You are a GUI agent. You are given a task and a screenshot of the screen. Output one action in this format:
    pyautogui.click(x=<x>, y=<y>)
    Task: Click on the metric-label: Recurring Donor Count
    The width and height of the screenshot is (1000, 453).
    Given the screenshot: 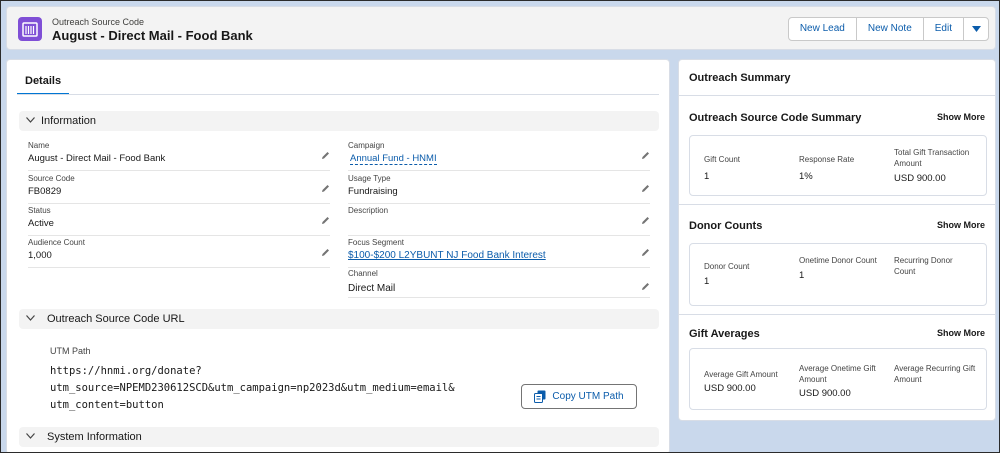 What is the action you would take?
    pyautogui.click(x=923, y=266)
    